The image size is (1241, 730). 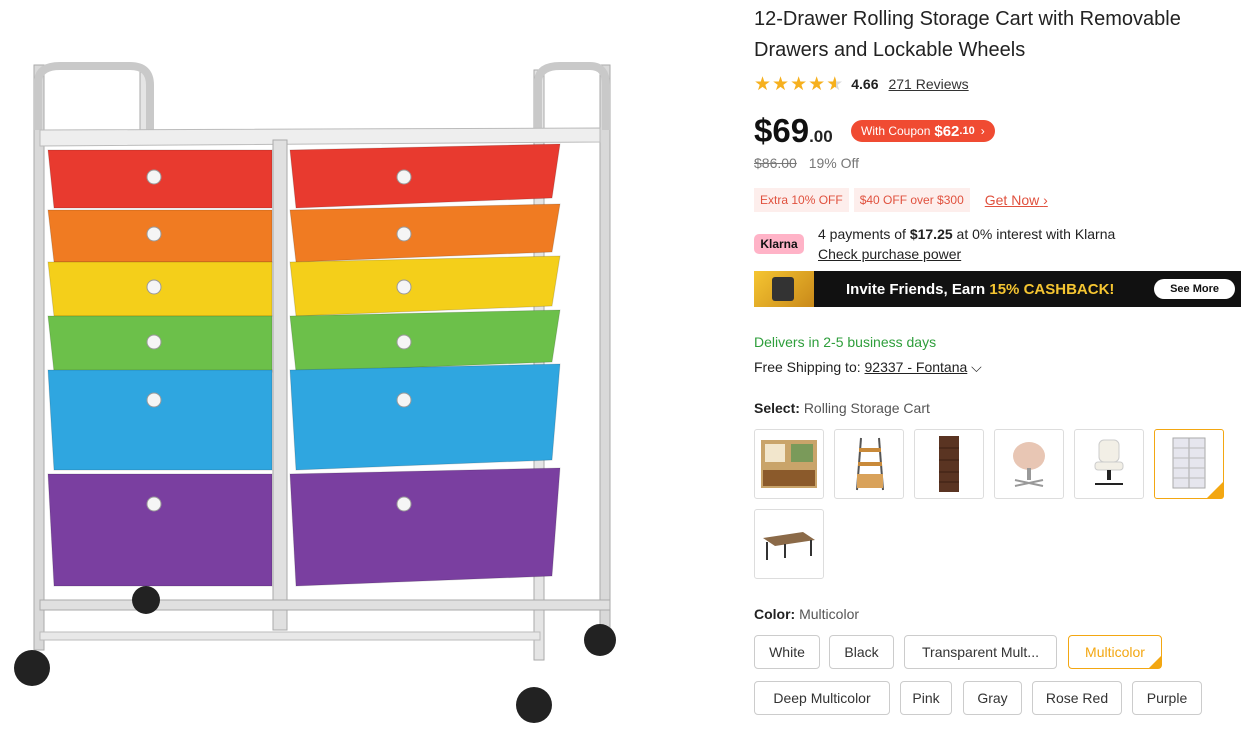 What do you see at coordinates (1167, 698) in the screenshot?
I see `color-option-purple: Purple` at bounding box center [1167, 698].